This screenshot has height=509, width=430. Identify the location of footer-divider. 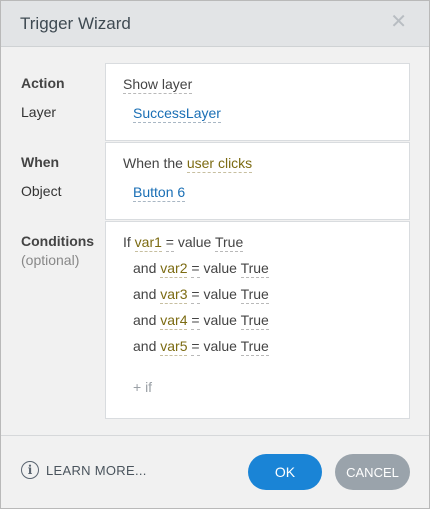
(215, 435).